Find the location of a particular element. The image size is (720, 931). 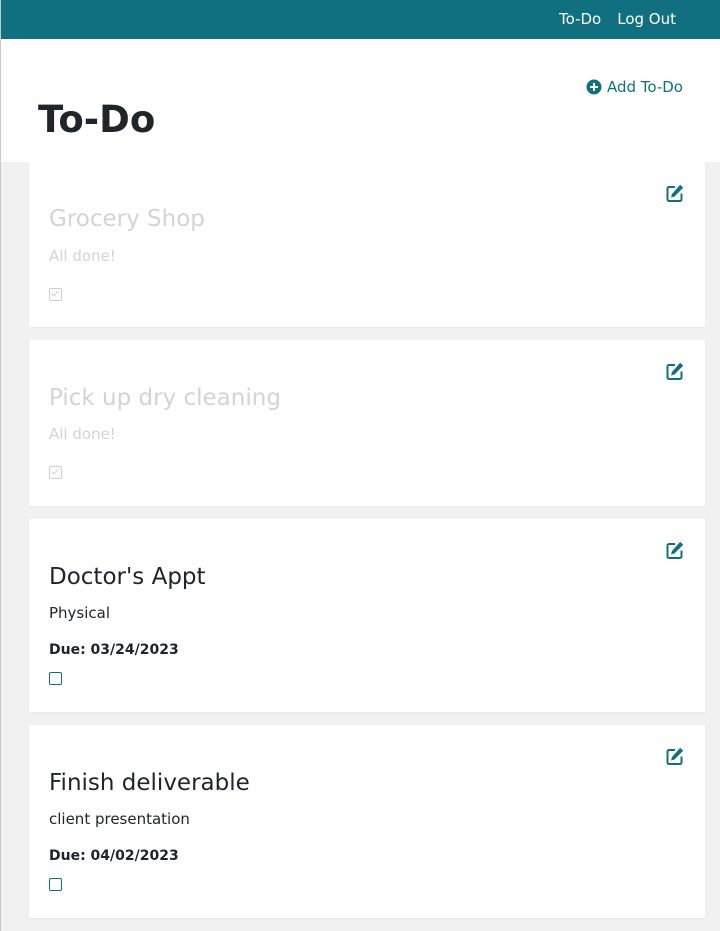

todo-title: Finish deliverable is located at coordinates (149, 783).